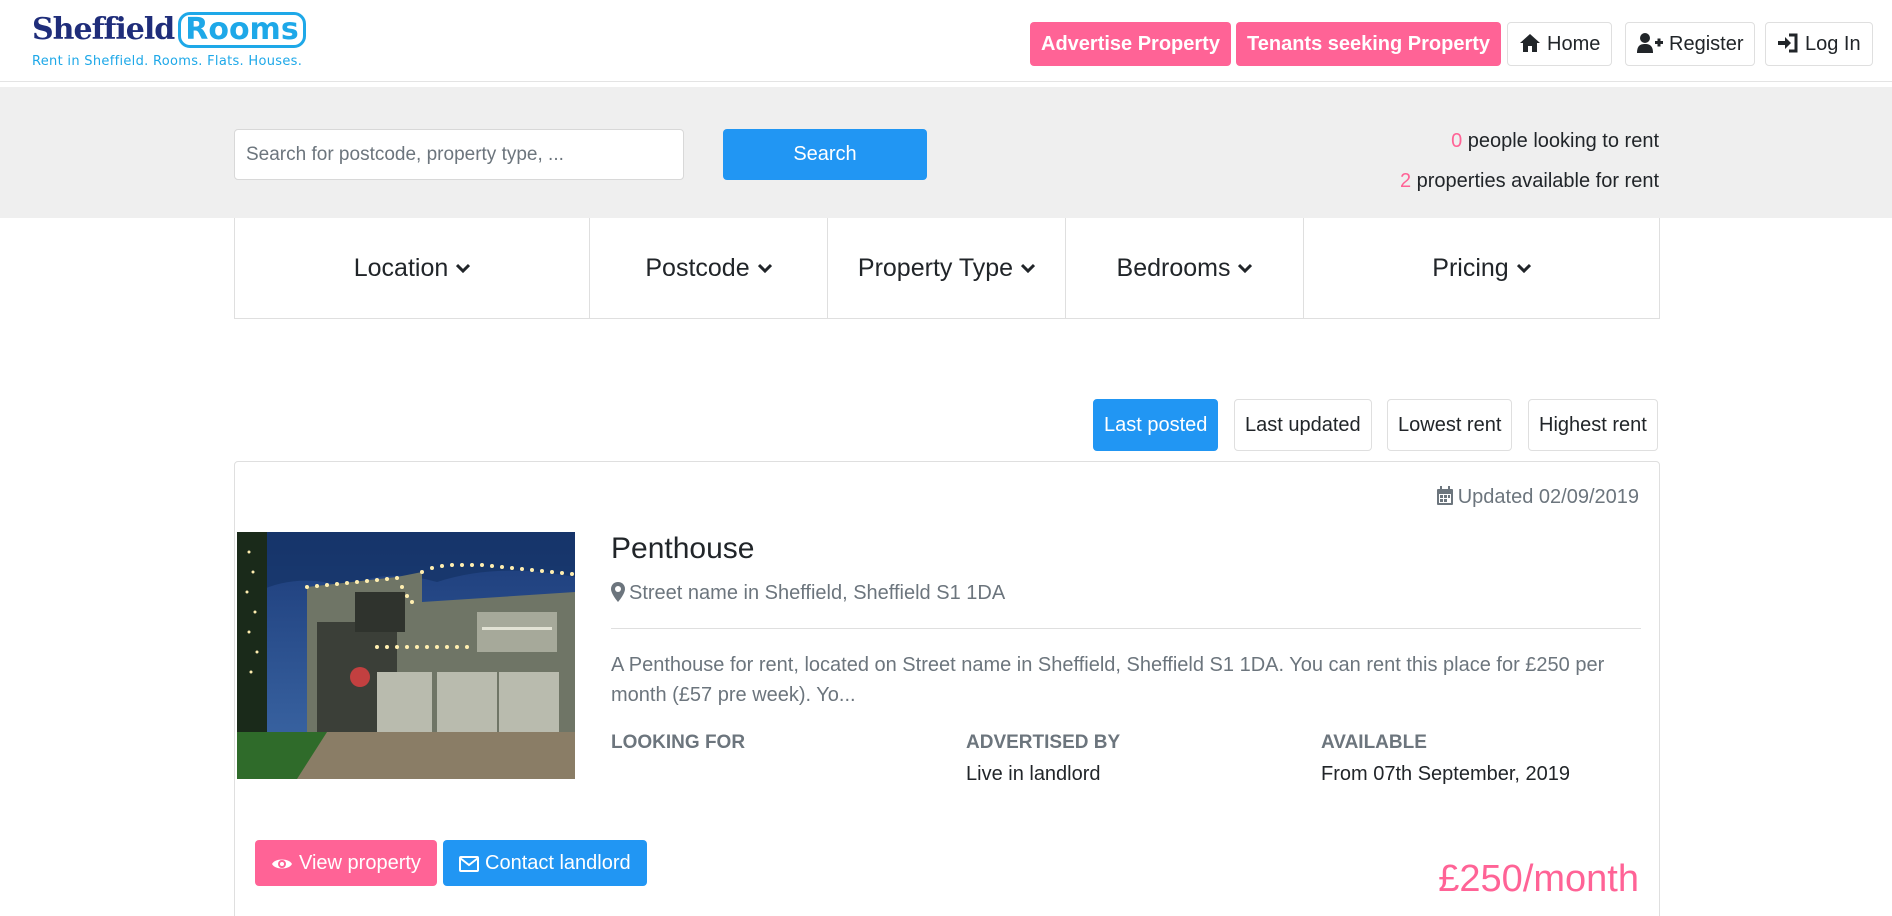 The image size is (1892, 916). Describe the element at coordinates (242, 30) in the screenshot. I see `logo-name-part2: Rooms` at that location.